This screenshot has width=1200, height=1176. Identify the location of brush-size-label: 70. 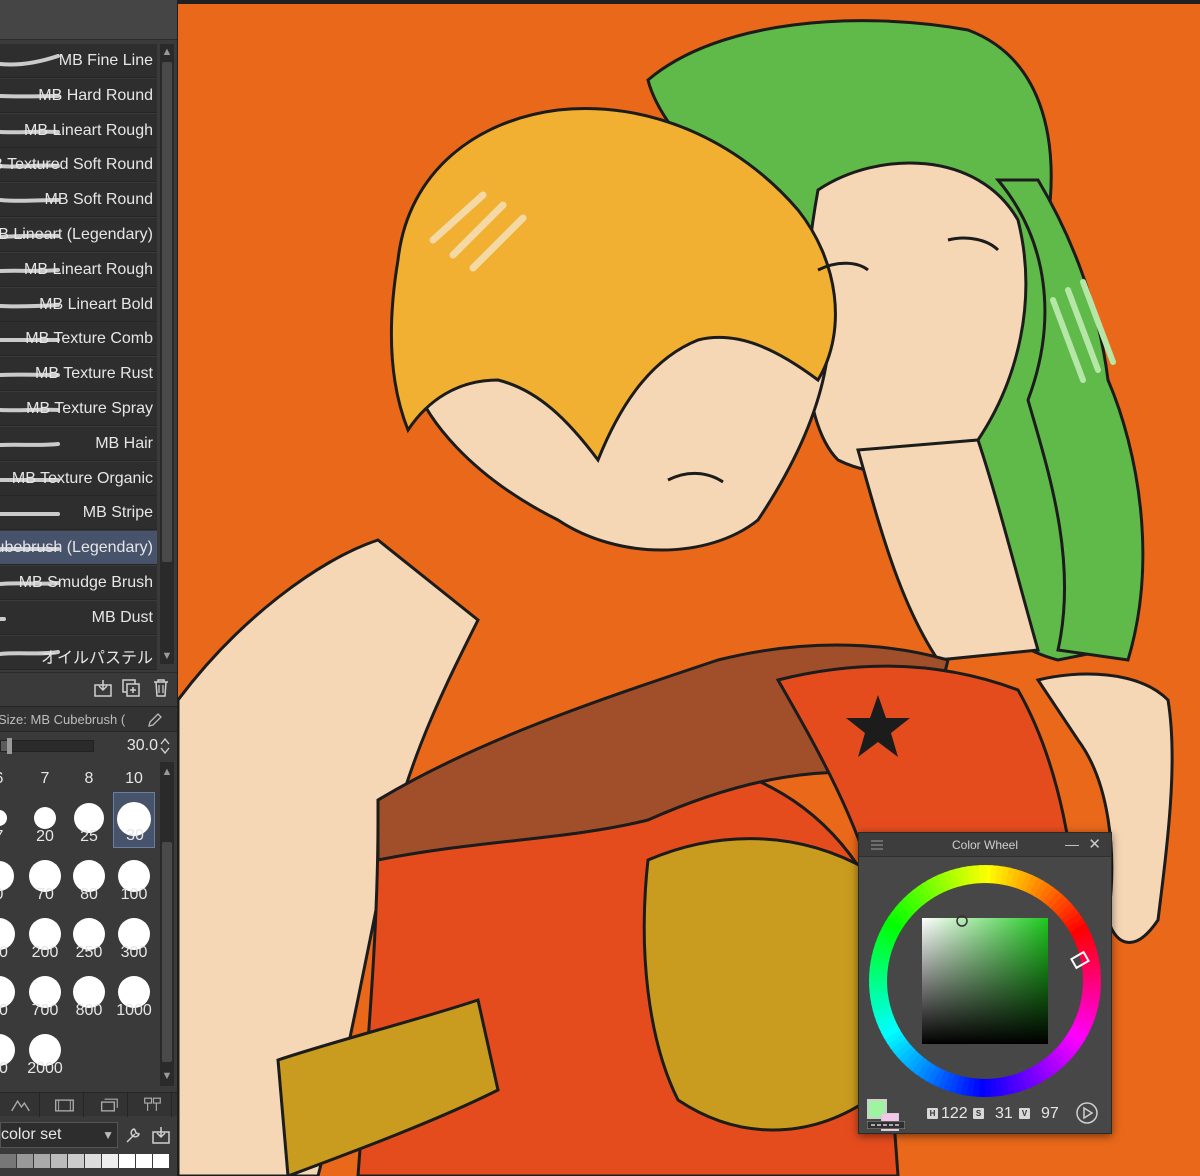
(45, 894).